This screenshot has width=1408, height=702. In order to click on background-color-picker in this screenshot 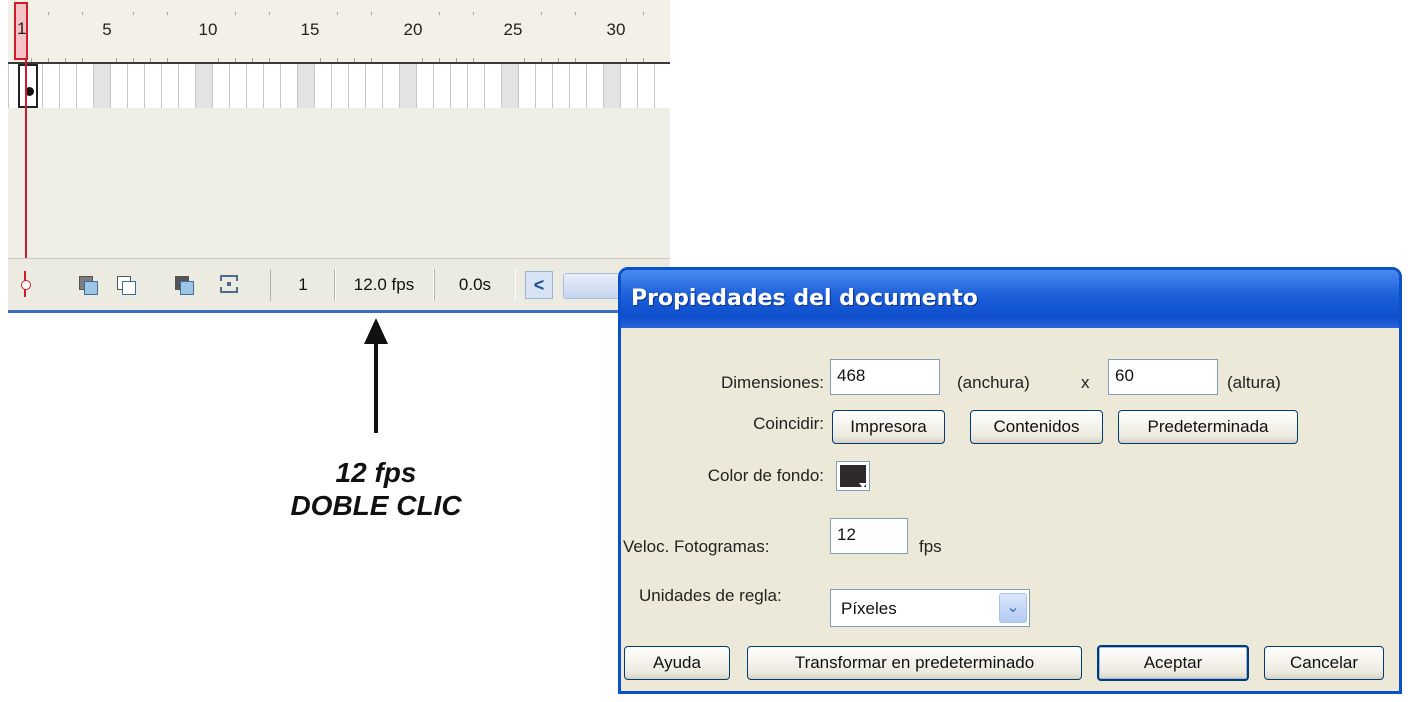, I will do `click(853, 476)`.